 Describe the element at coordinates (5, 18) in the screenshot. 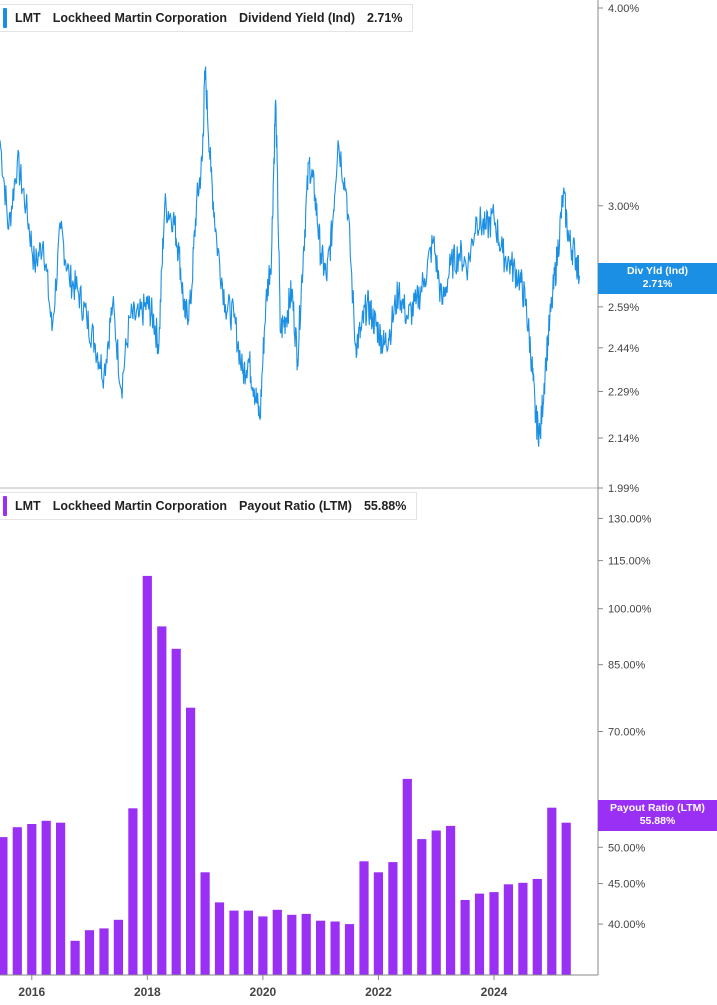

I see `yield-swatch-icon` at that location.